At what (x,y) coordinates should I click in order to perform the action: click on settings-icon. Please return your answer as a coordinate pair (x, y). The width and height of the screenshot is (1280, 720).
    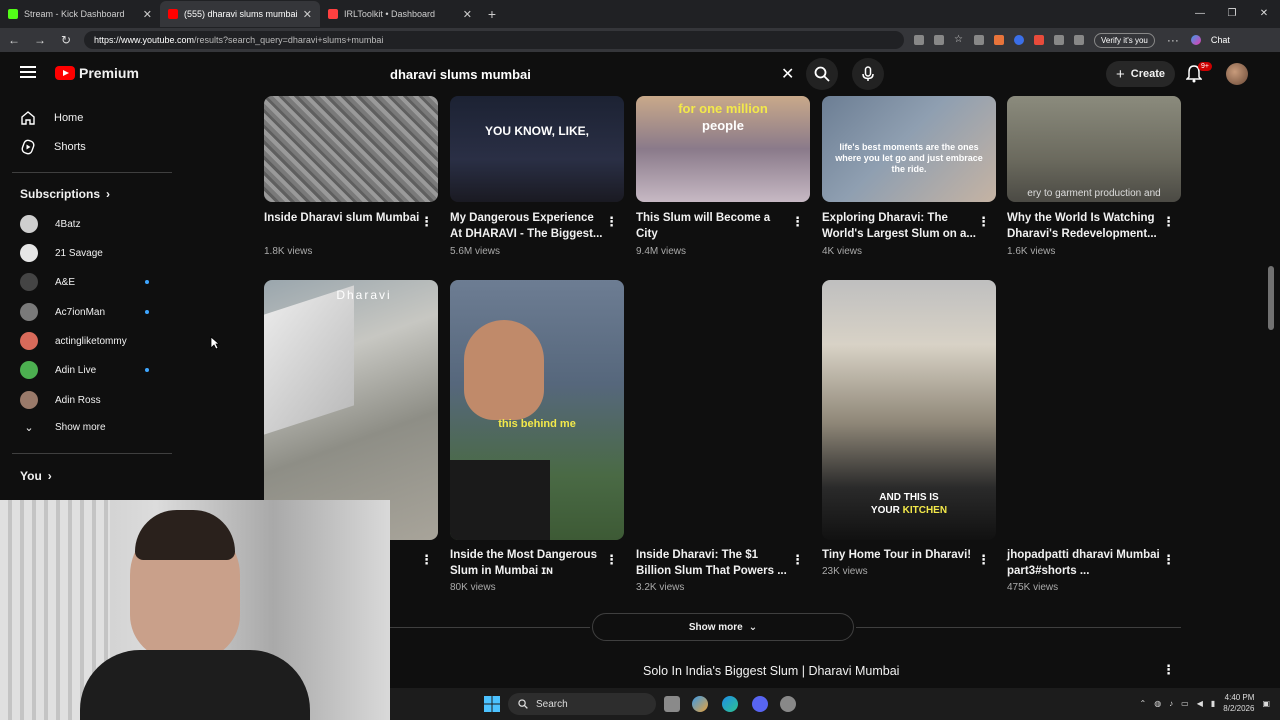
    Looking at the image, I should click on (1059, 40).